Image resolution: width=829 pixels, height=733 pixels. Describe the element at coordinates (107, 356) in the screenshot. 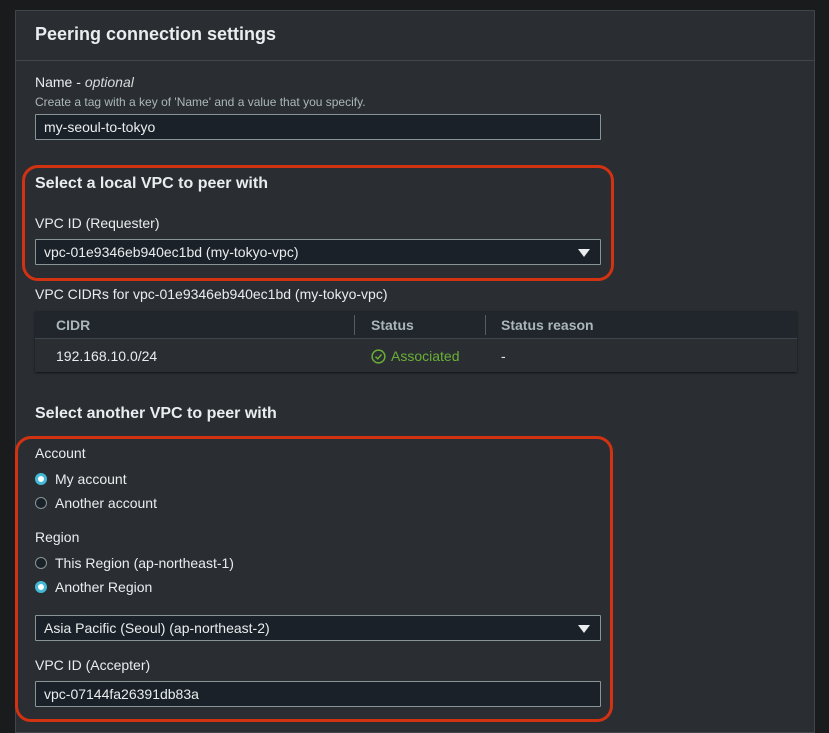

I see `cidr-cell: 192.168.10.0/24` at that location.